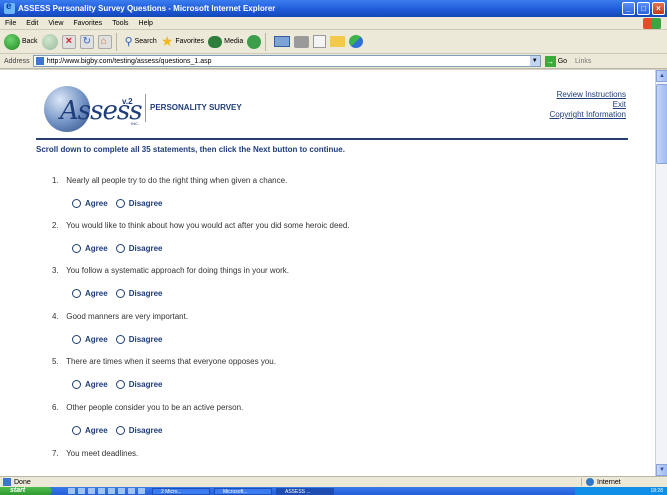 The width and height of the screenshot is (667, 495). Describe the element at coordinates (55, 180) in the screenshot. I see `question-number: 1.` at that location.